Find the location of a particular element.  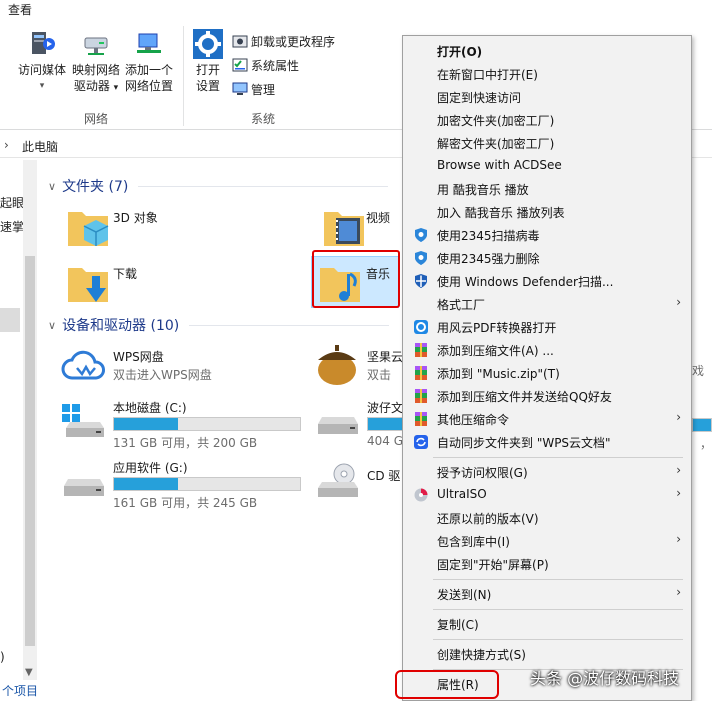

menu-item-encrypt-folder: 加密文件夹(加密工厂) is located at coordinates (547, 120).